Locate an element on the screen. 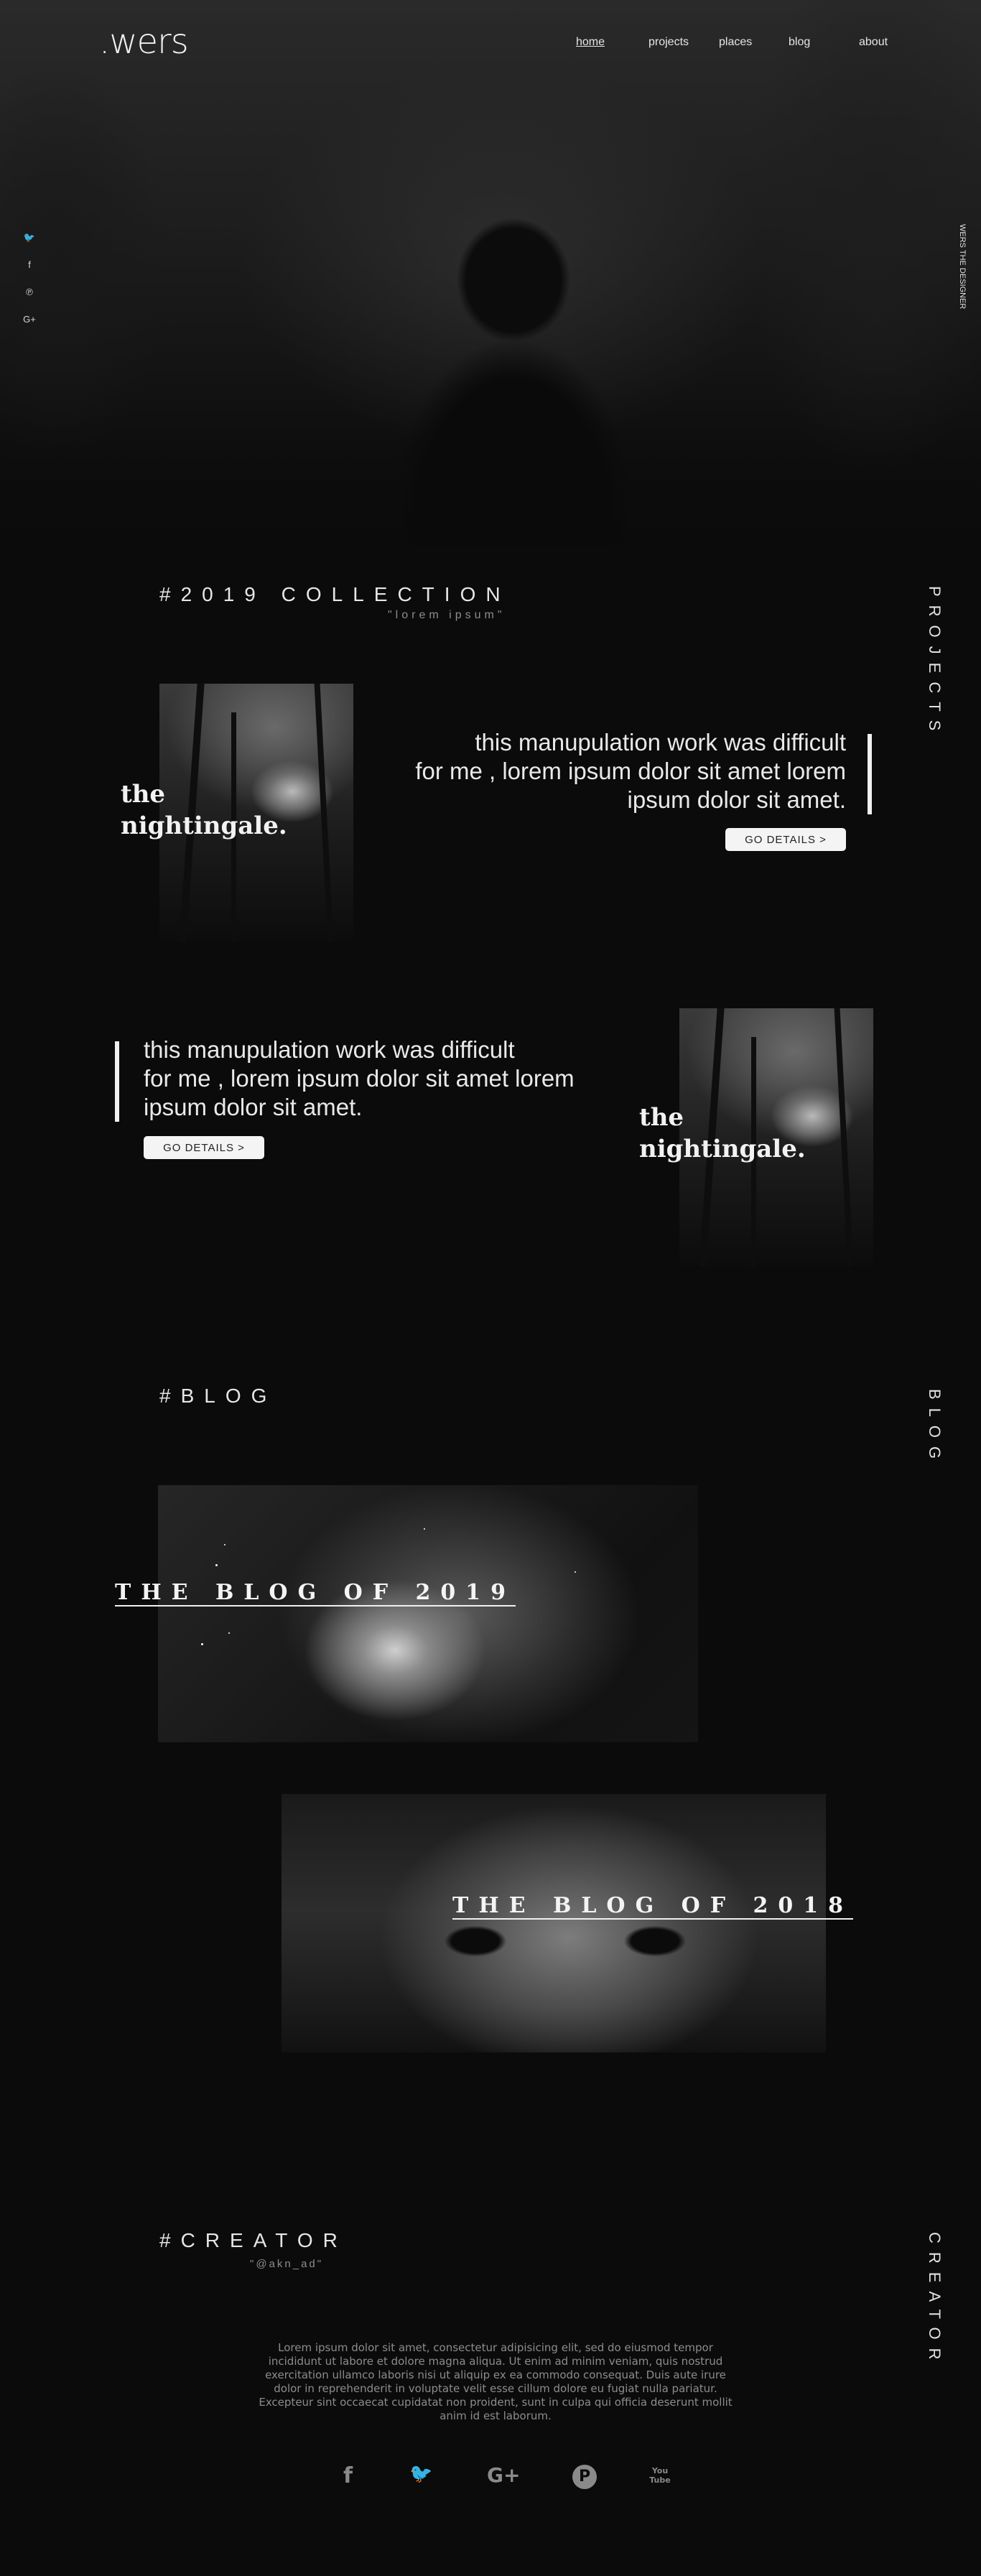  nav-projects: projects is located at coordinates (668, 42).